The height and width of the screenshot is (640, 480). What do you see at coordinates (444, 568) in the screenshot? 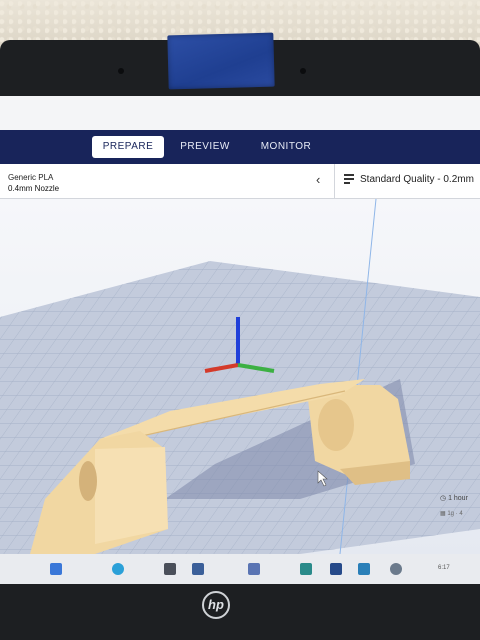
I see `taskbar-clock: 6:17` at bounding box center [444, 568].